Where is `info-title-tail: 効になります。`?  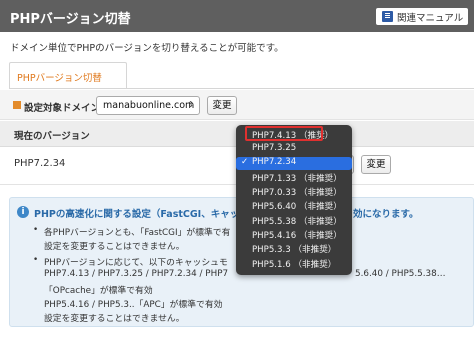 info-title-tail: 効になります。 is located at coordinates (386, 214).